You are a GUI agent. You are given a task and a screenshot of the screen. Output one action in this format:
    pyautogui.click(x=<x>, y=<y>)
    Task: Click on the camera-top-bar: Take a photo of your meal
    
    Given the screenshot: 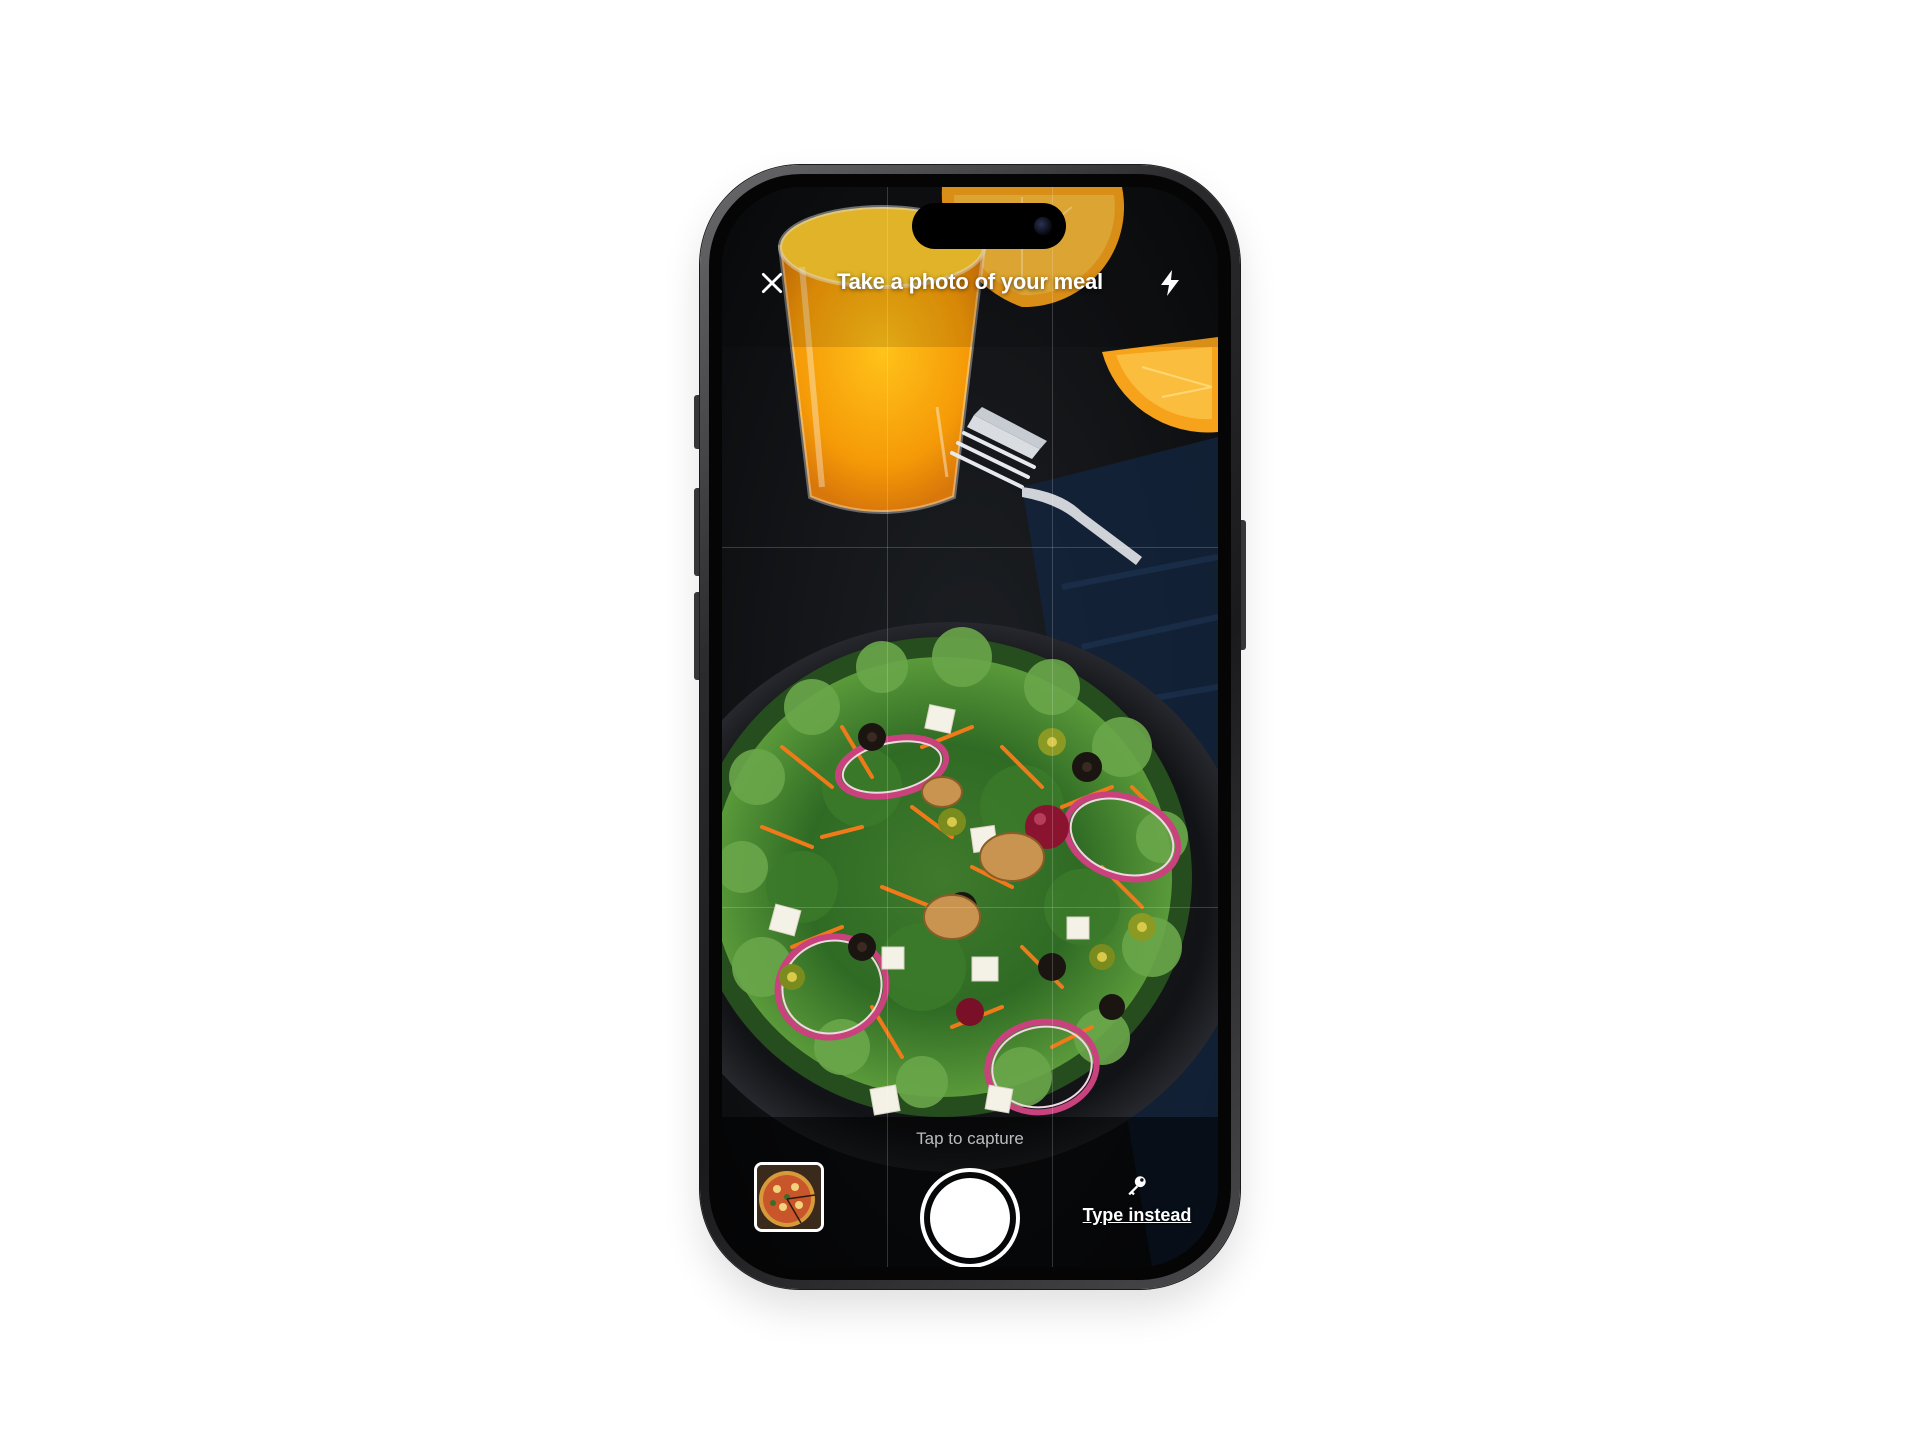 What is the action you would take?
    pyautogui.click(x=970, y=283)
    